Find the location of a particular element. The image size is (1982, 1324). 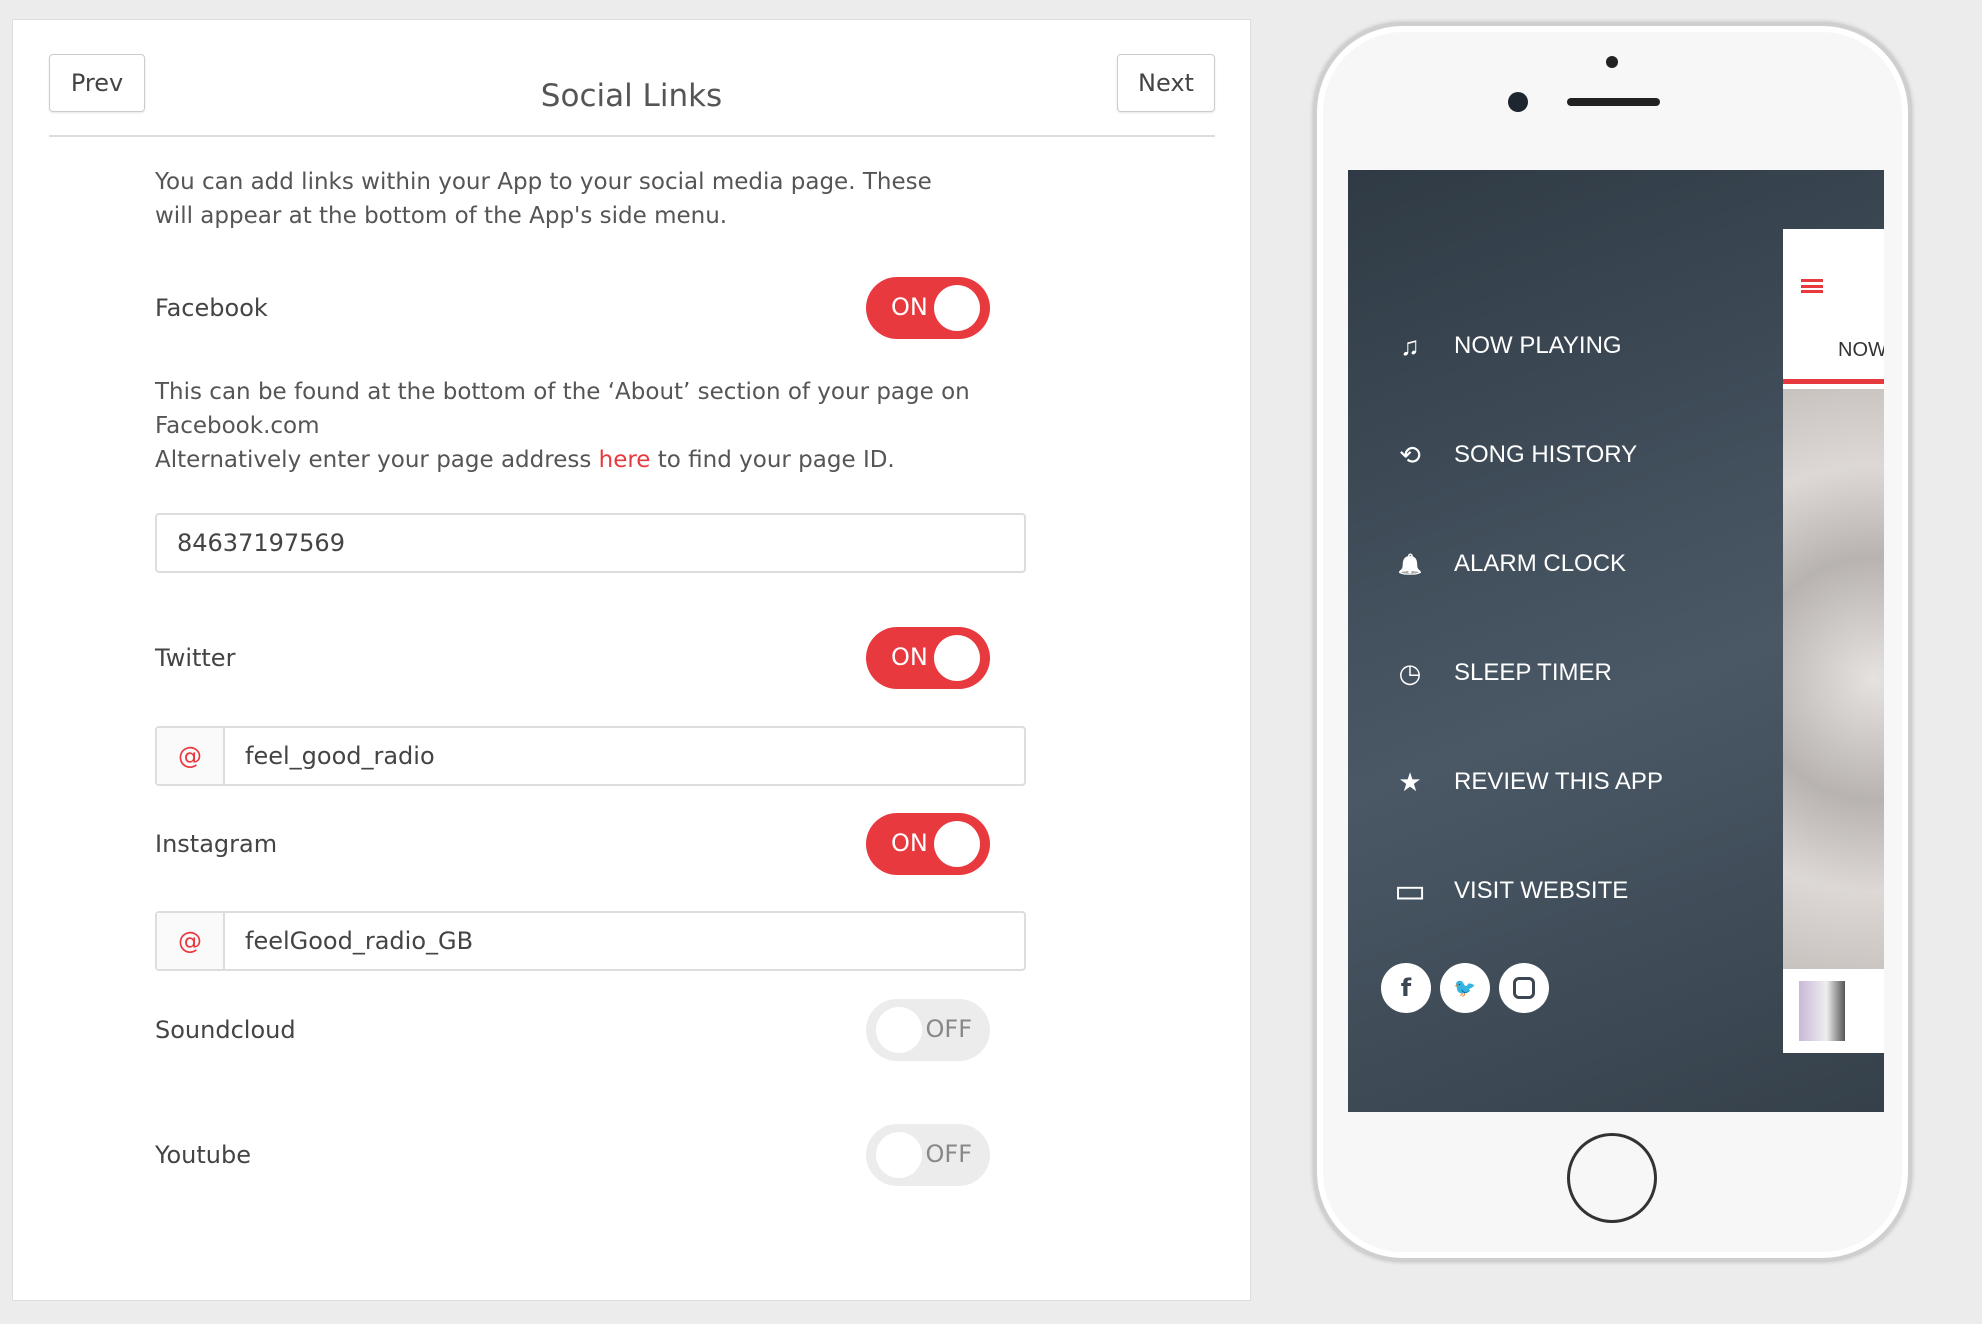

clock-icon: ◷ is located at coordinates (1410, 672).